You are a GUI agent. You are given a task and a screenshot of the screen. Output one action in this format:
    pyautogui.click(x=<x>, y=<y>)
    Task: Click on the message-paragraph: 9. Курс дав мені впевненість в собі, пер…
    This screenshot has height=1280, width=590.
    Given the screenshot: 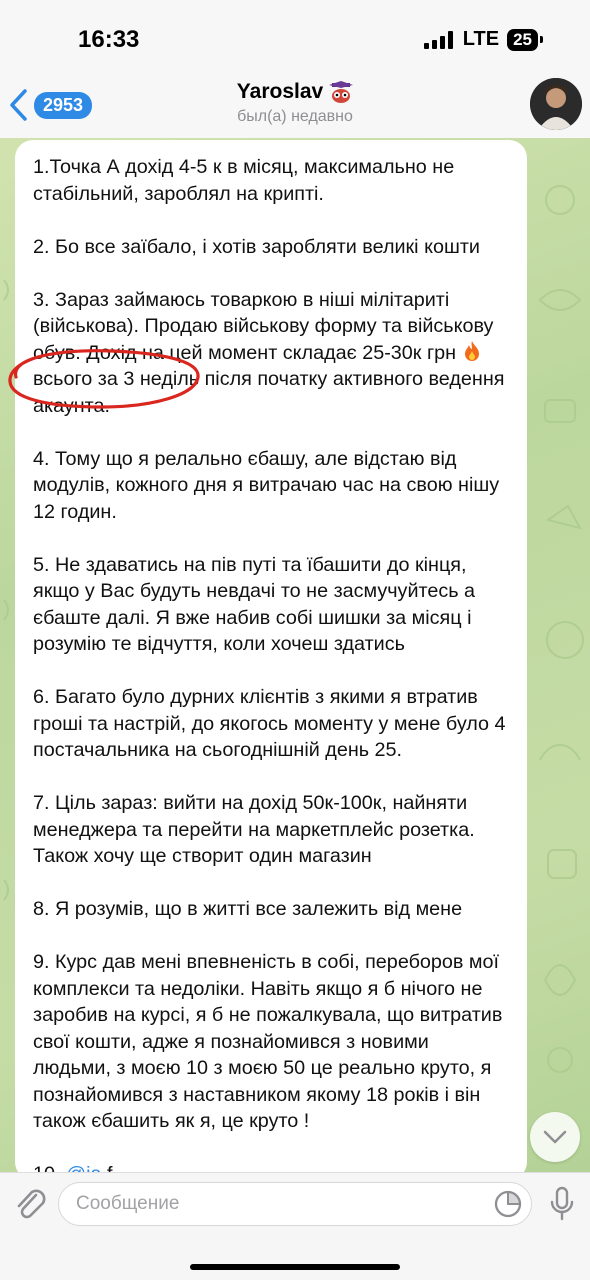 What is the action you would take?
    pyautogui.click(x=268, y=1041)
    